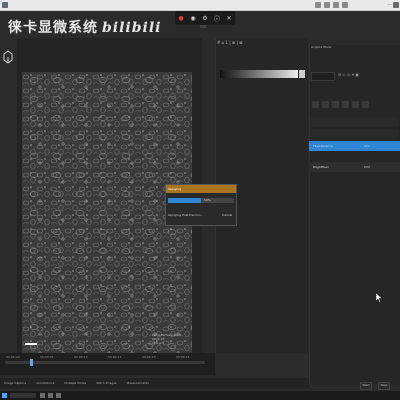 The image size is (400, 400). I want to click on image-info: Leica Microsystems 2022-03 100 µm, so click(166, 339).